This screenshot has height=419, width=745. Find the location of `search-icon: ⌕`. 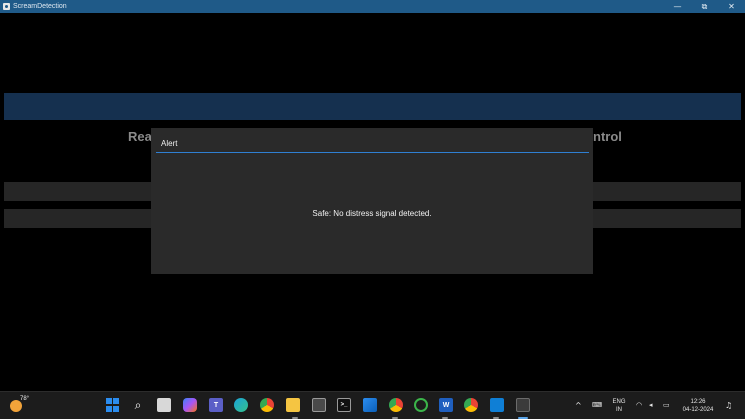

search-icon: ⌕ is located at coordinates (138, 405).